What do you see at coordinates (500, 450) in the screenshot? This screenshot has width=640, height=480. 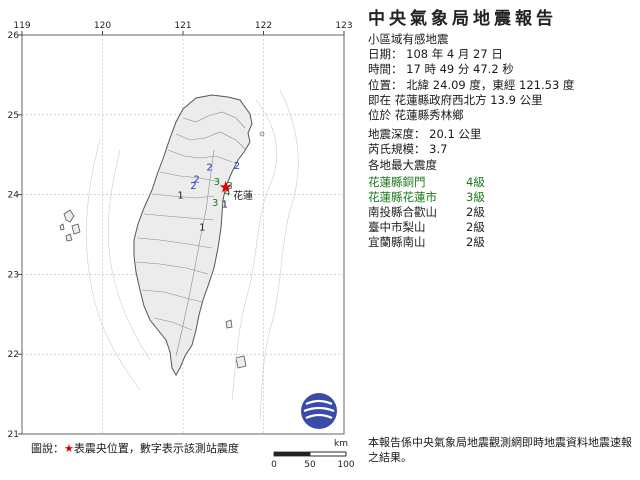 I see `footnote: 本報告係中央氣象局地震觀測網即時地震資料地震速報之結果。` at bounding box center [500, 450].